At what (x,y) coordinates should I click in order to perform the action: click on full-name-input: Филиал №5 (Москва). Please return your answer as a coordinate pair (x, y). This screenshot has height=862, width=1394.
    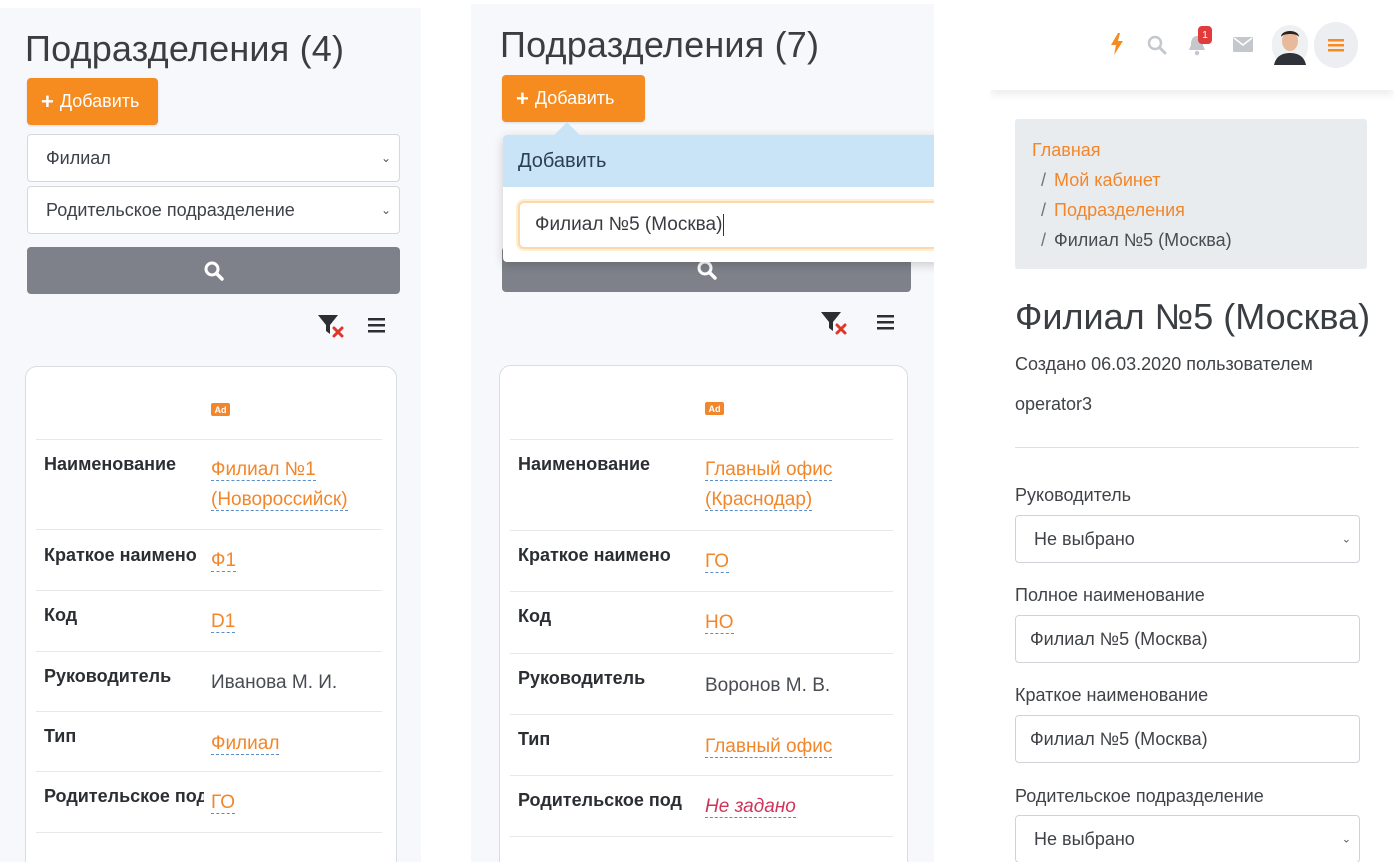
    Looking at the image, I should click on (1187, 639).